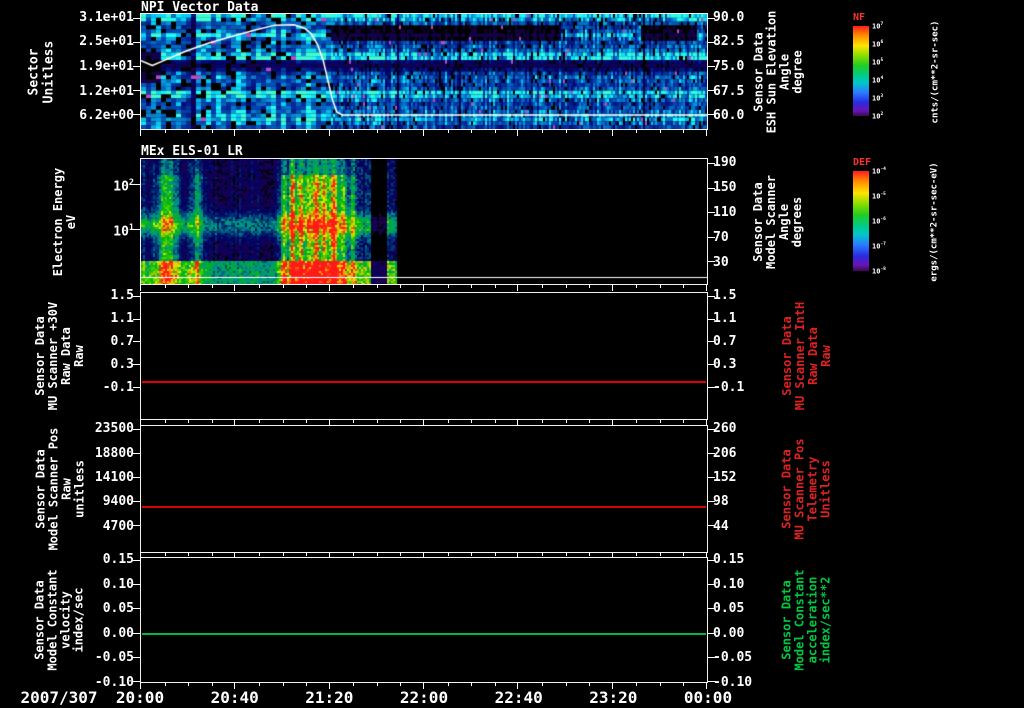  Describe the element at coordinates (68, 354) in the screenshot. I see `mu-scanner-left-ticks: 1.5 1.1 0.7 0.3 -0.1` at that location.